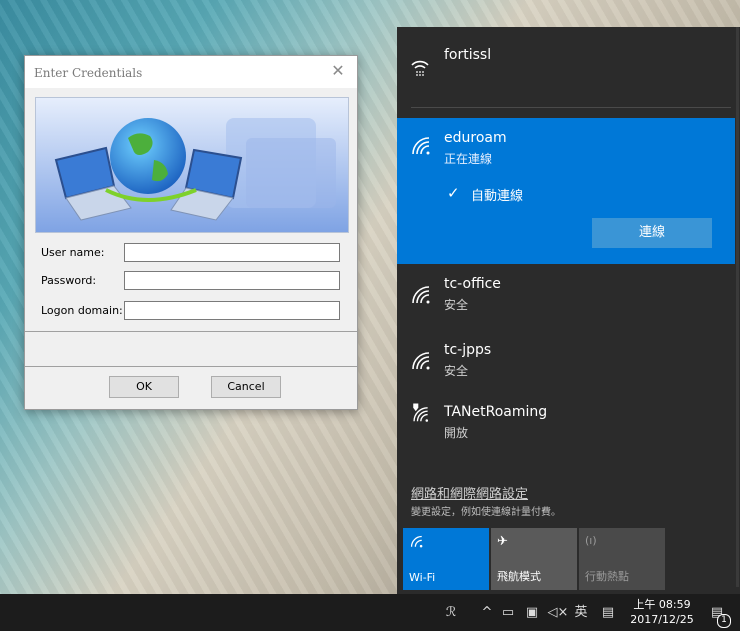 Image resolution: width=740 pixels, height=631 pixels. Describe the element at coordinates (456, 433) in the screenshot. I see `network-status: 開放` at that location.